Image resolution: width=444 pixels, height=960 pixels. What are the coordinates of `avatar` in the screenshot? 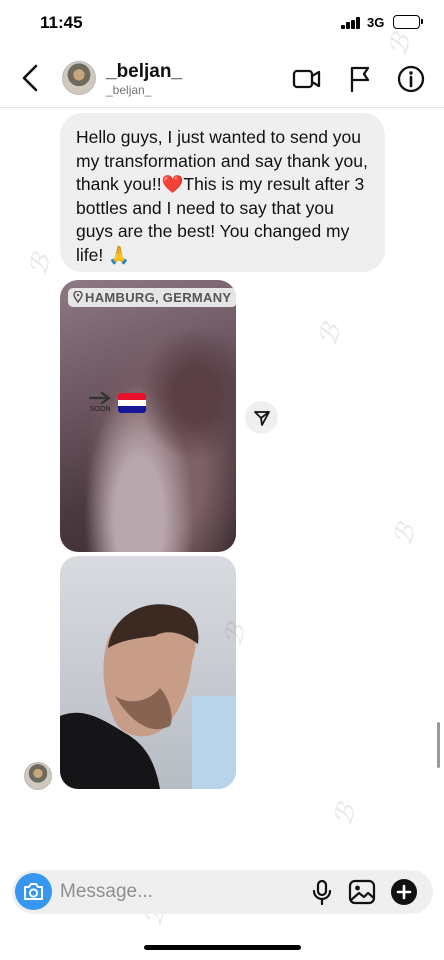 It's located at (79, 78).